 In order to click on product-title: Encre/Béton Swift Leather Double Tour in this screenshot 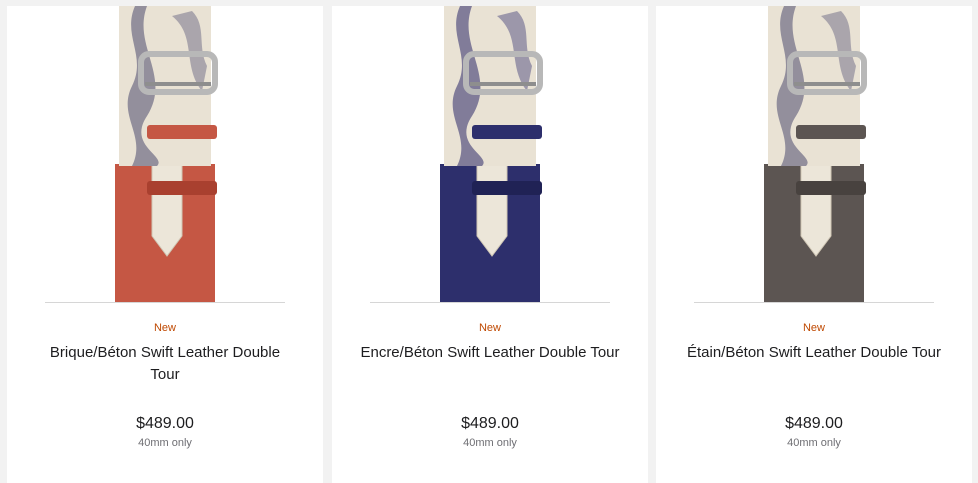, I will do `click(490, 353)`.